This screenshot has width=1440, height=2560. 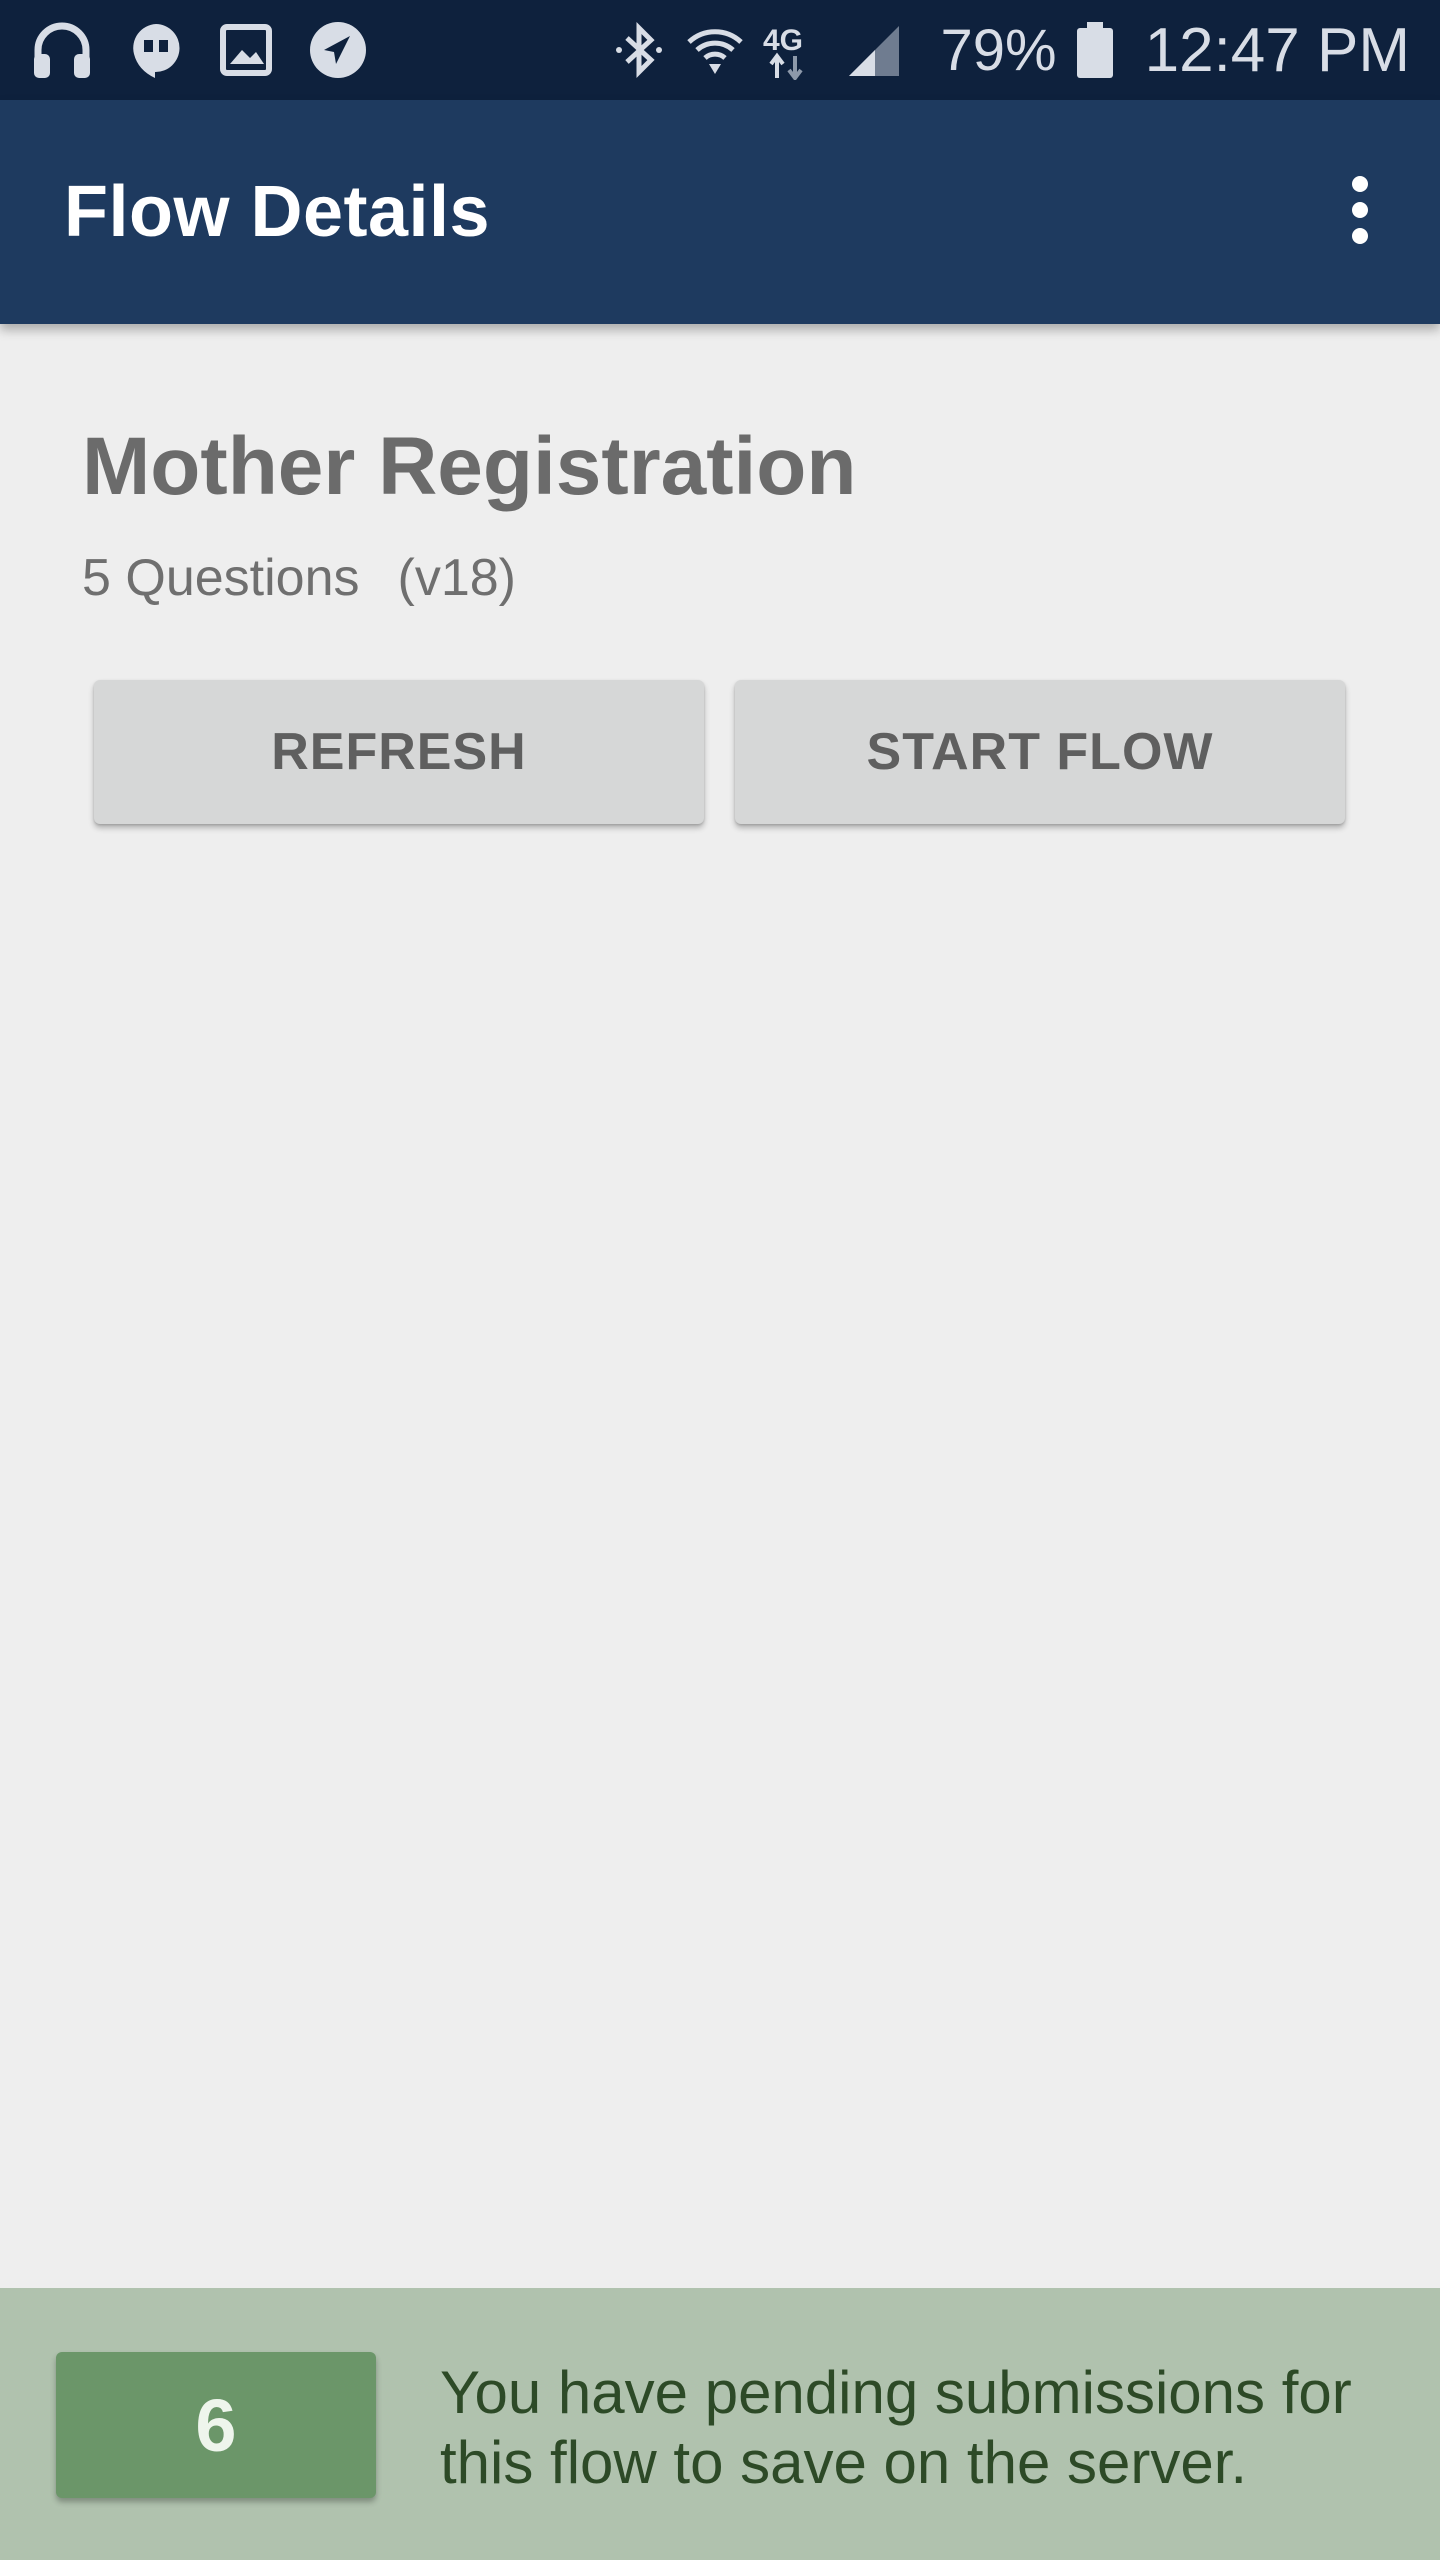 I want to click on overflow-menu-button, so click(x=1360, y=212).